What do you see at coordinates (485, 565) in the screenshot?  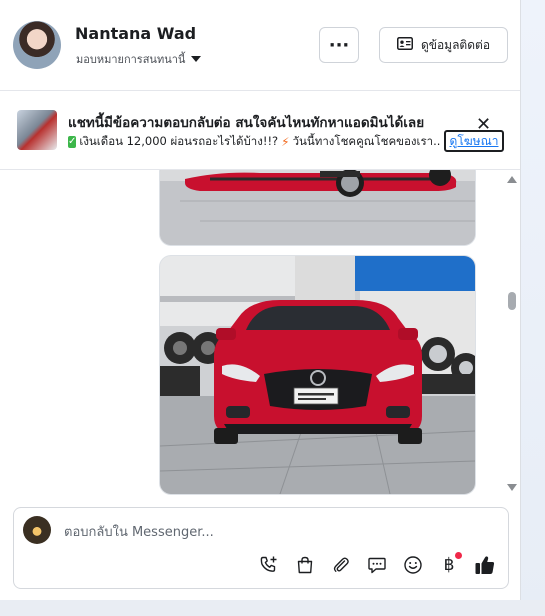 I see `thumbs-up-icon` at bounding box center [485, 565].